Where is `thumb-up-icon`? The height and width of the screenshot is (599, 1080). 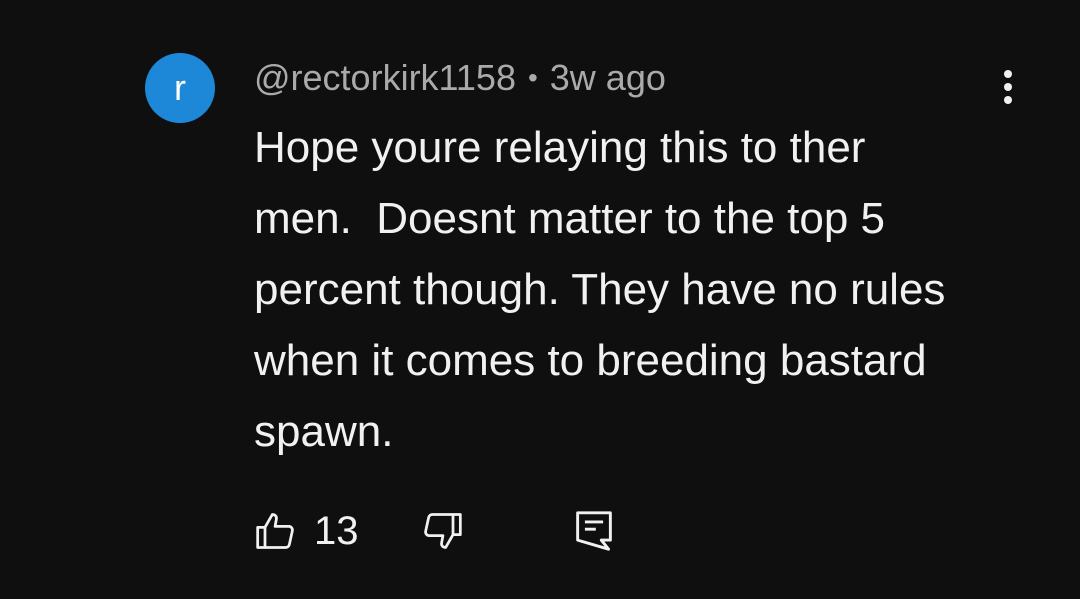 thumb-up-icon is located at coordinates (276, 531).